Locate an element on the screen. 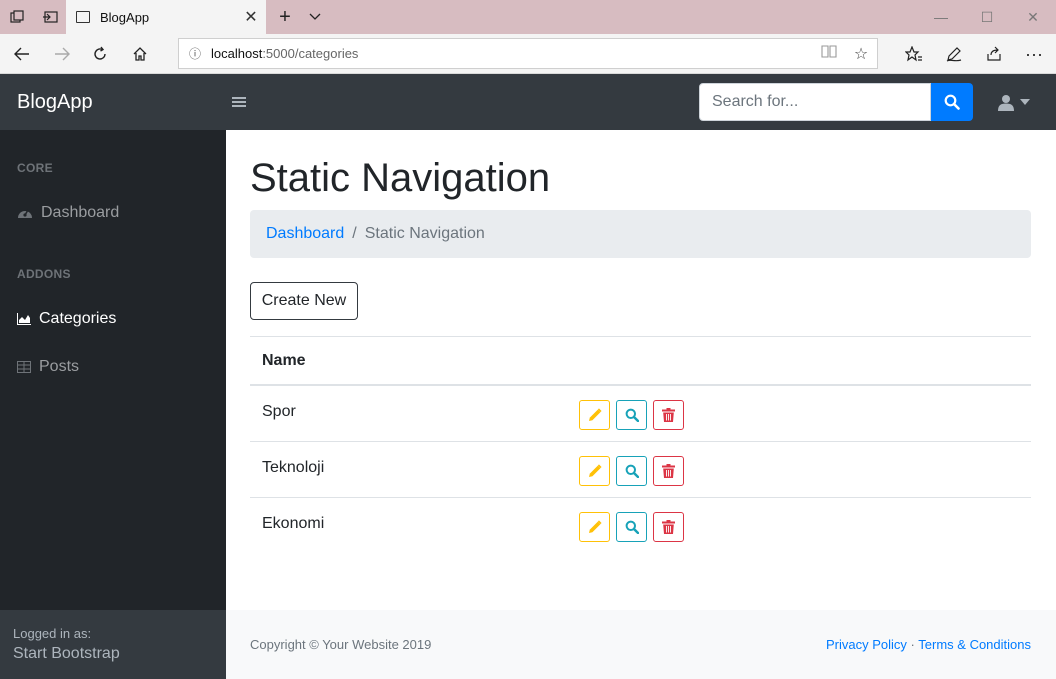  breadcrumb-dashboard-link: Dashboard is located at coordinates (305, 234).